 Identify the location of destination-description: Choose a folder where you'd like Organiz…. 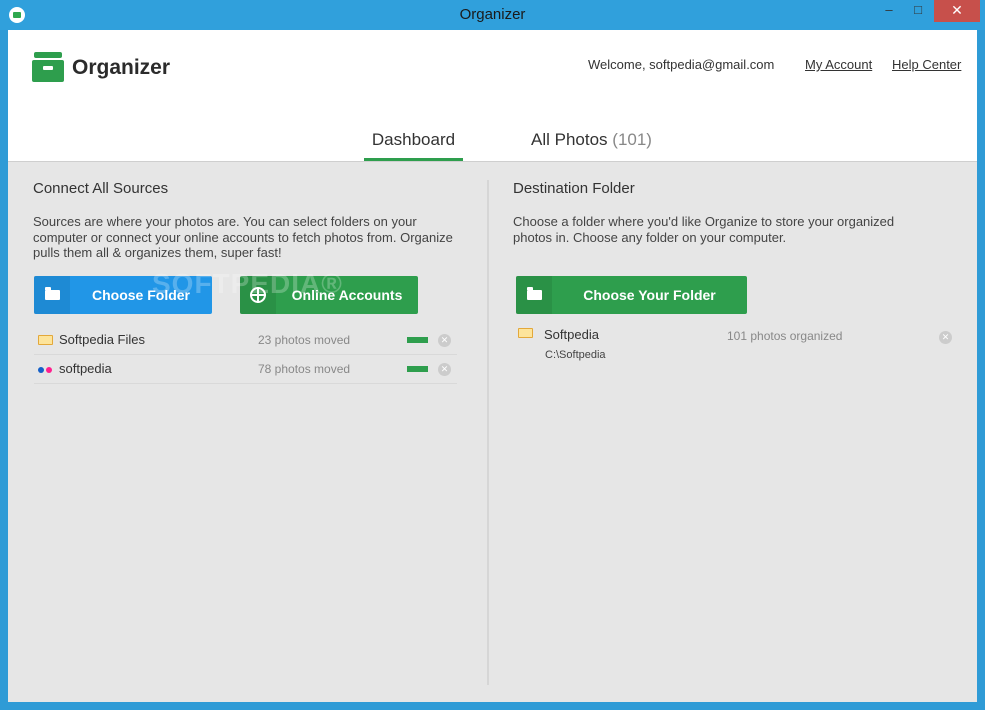
(704, 229).